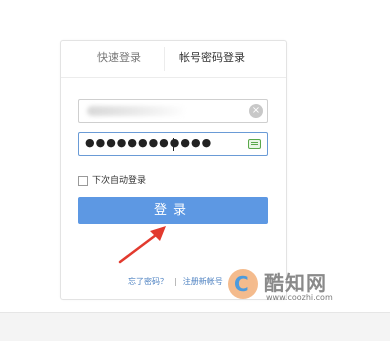 Image resolution: width=390 pixels, height=341 pixels. Describe the element at coordinates (164, 59) in the screenshot. I see `tab-divider` at that location.